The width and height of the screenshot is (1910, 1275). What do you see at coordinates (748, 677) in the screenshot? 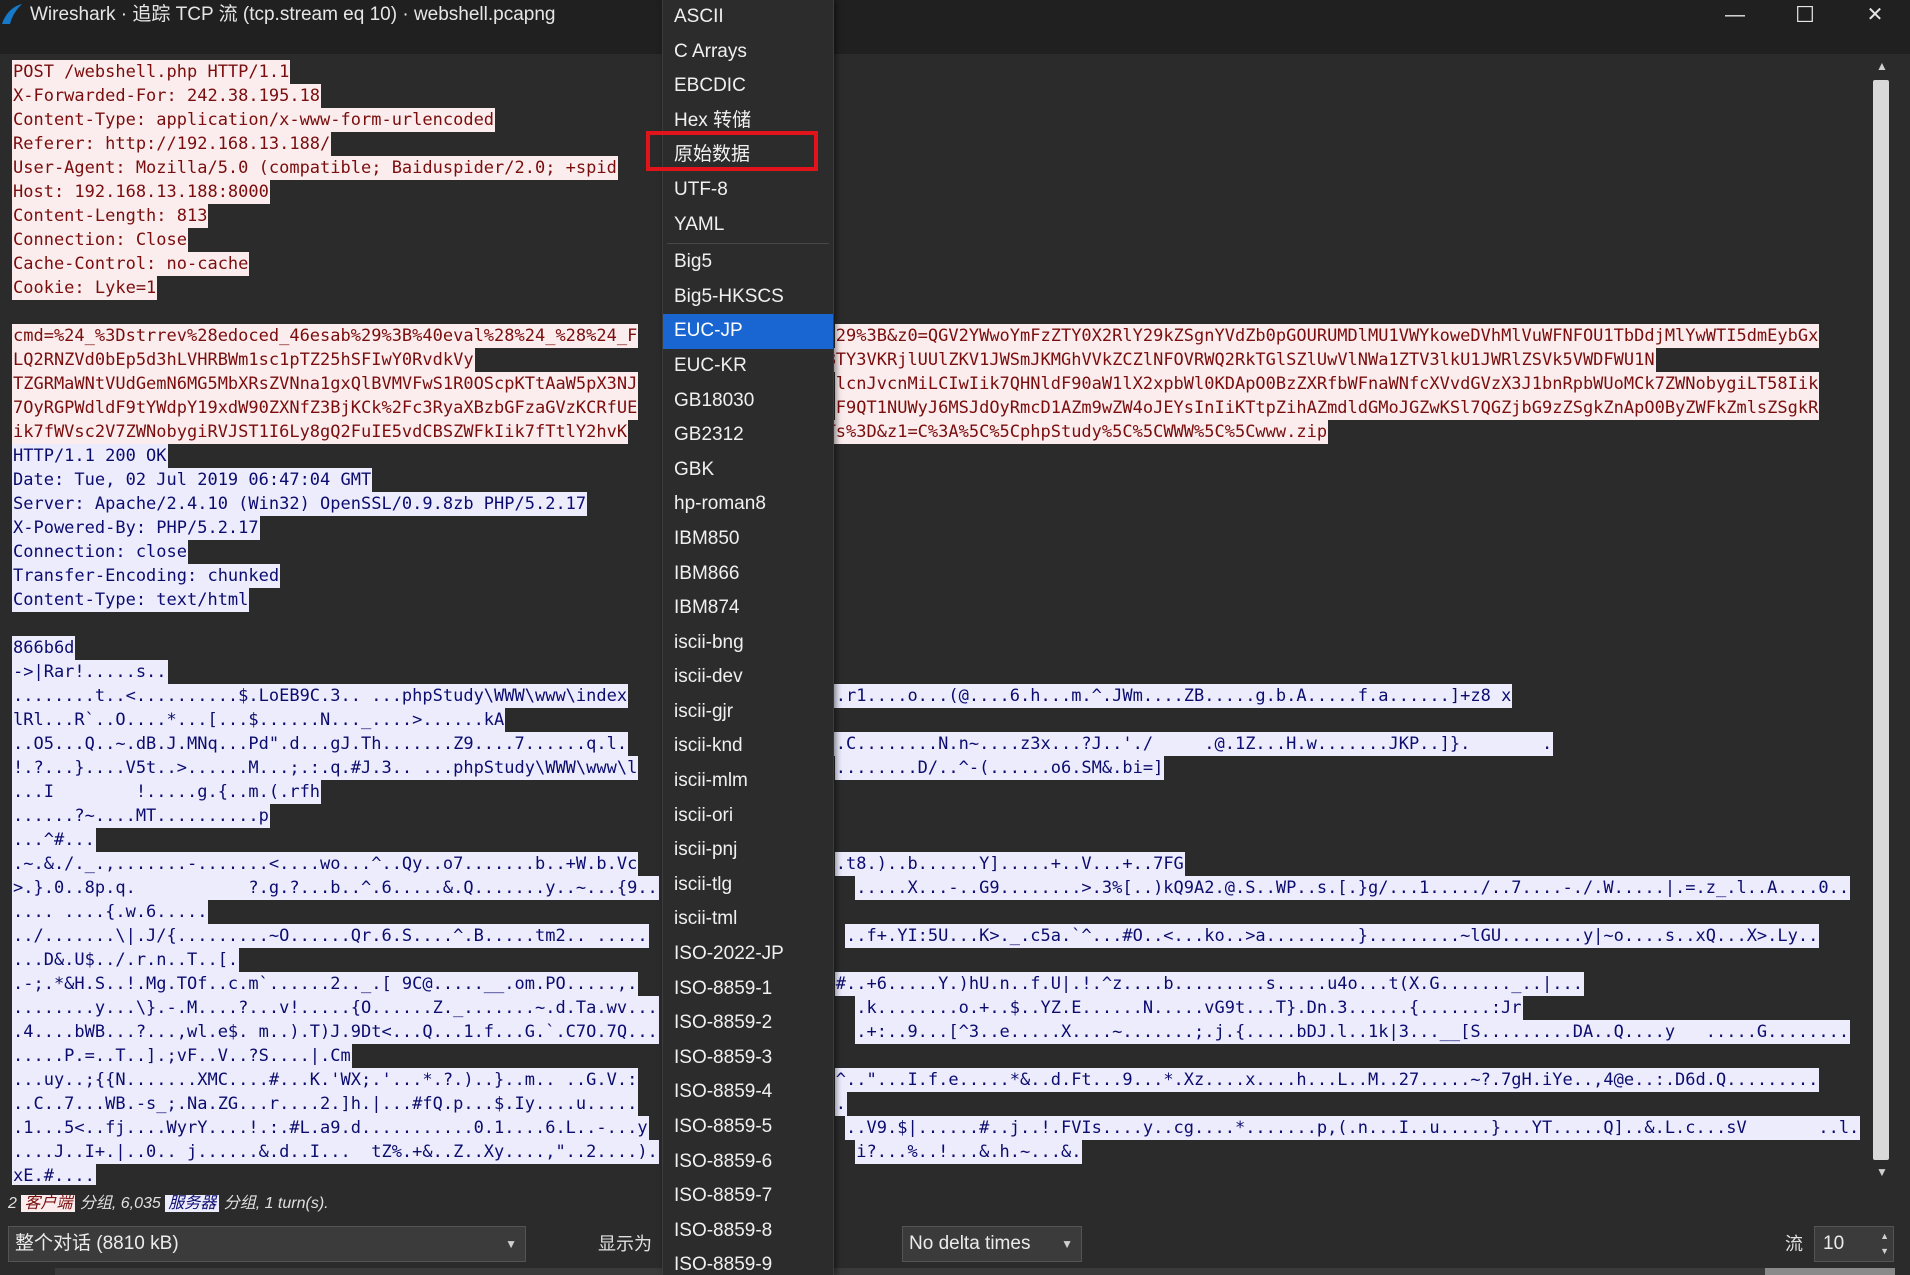
I see `menu-item-iscii-dev: iscii-dev` at bounding box center [748, 677].